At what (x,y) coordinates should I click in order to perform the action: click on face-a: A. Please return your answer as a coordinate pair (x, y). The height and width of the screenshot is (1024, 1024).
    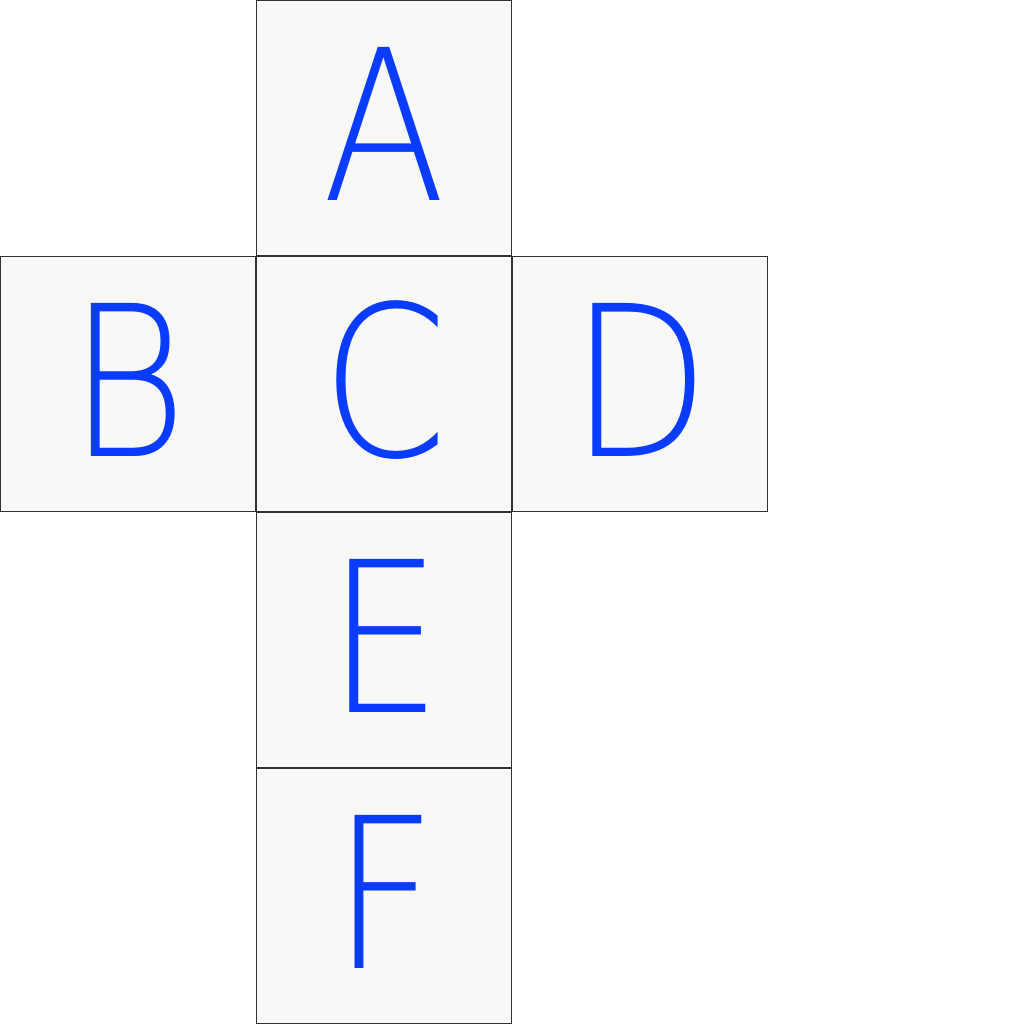
    Looking at the image, I should click on (384, 128).